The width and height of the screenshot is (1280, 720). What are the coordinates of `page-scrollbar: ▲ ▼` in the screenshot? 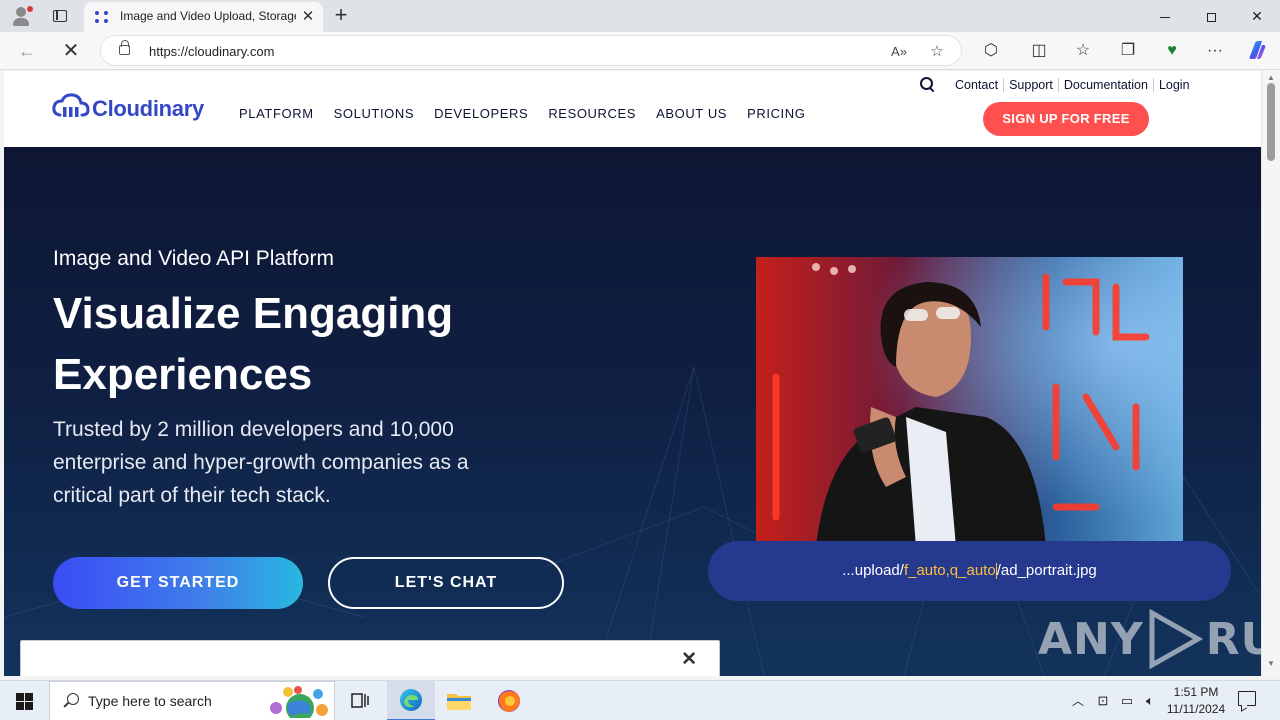 It's located at (1270, 373).